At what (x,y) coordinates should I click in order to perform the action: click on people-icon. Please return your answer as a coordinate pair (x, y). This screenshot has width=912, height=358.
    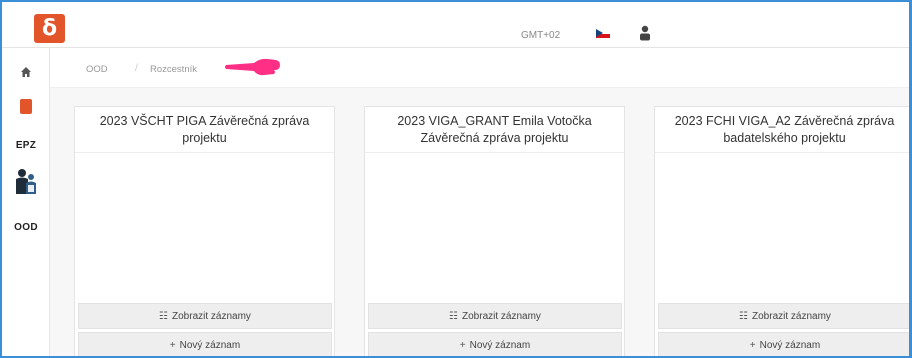
    Looking at the image, I should click on (26, 181).